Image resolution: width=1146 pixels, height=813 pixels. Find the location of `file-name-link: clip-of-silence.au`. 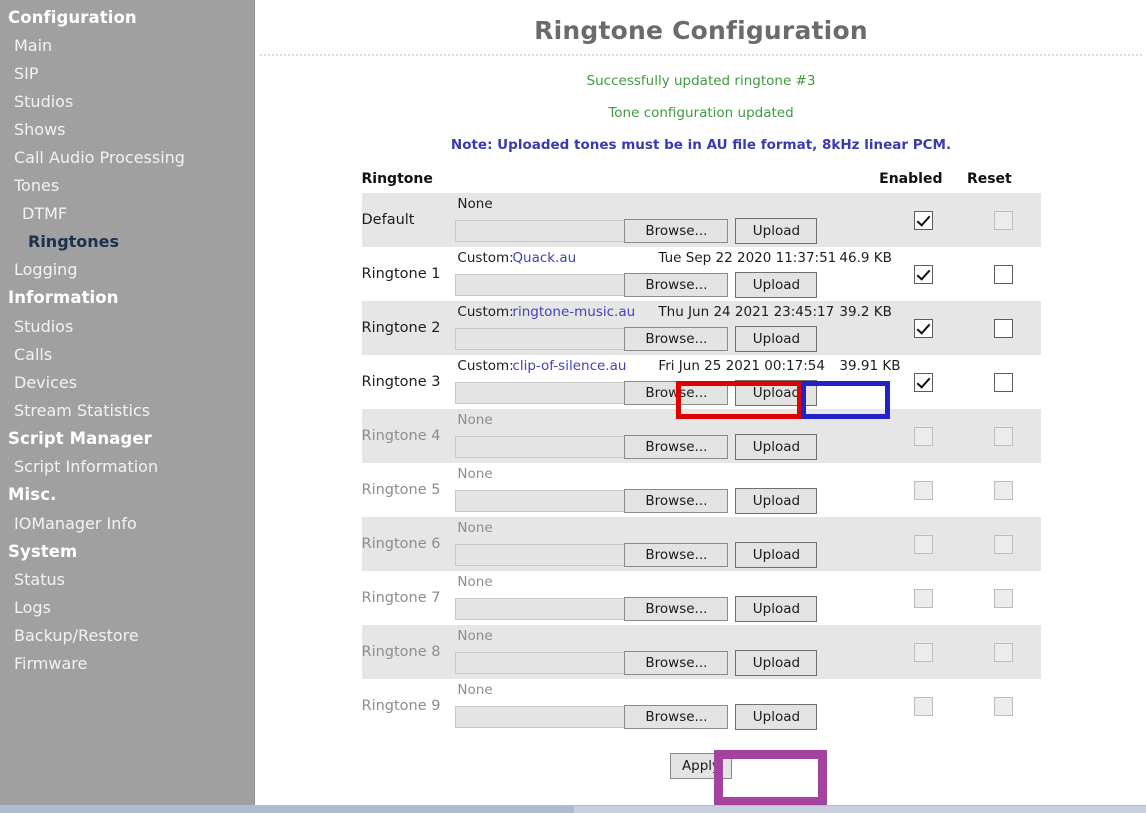

file-name-link: clip-of-silence.au is located at coordinates (569, 366).